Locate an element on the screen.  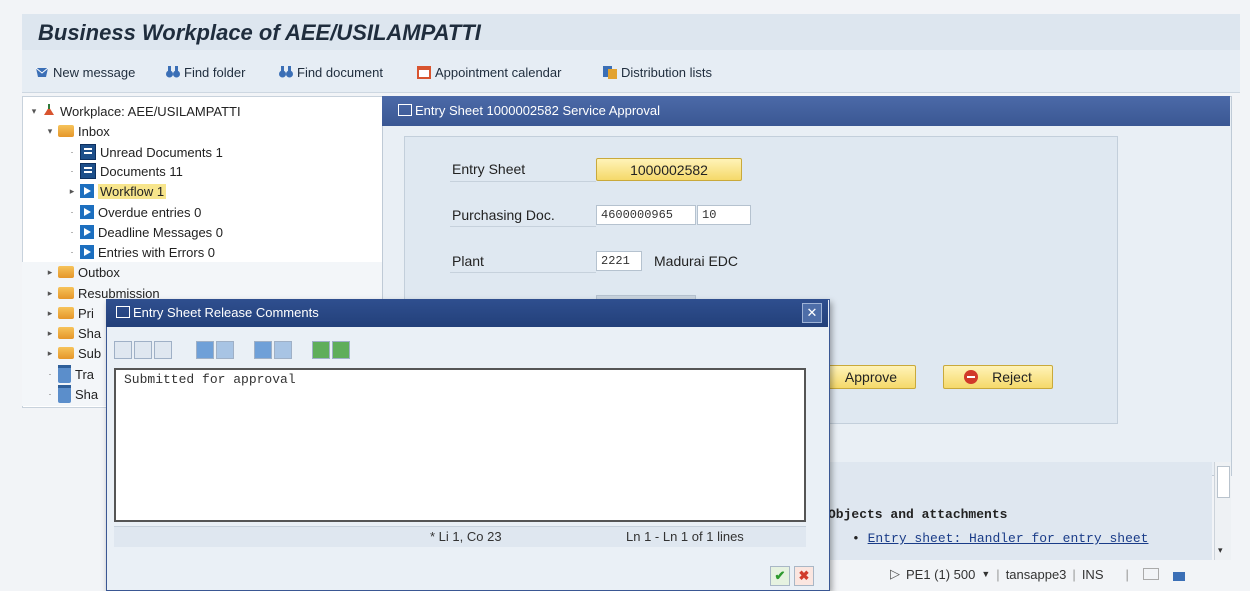
attachment-entry: • Entry sheet: Handler for entry sheet is located at coordinates (1000, 538).